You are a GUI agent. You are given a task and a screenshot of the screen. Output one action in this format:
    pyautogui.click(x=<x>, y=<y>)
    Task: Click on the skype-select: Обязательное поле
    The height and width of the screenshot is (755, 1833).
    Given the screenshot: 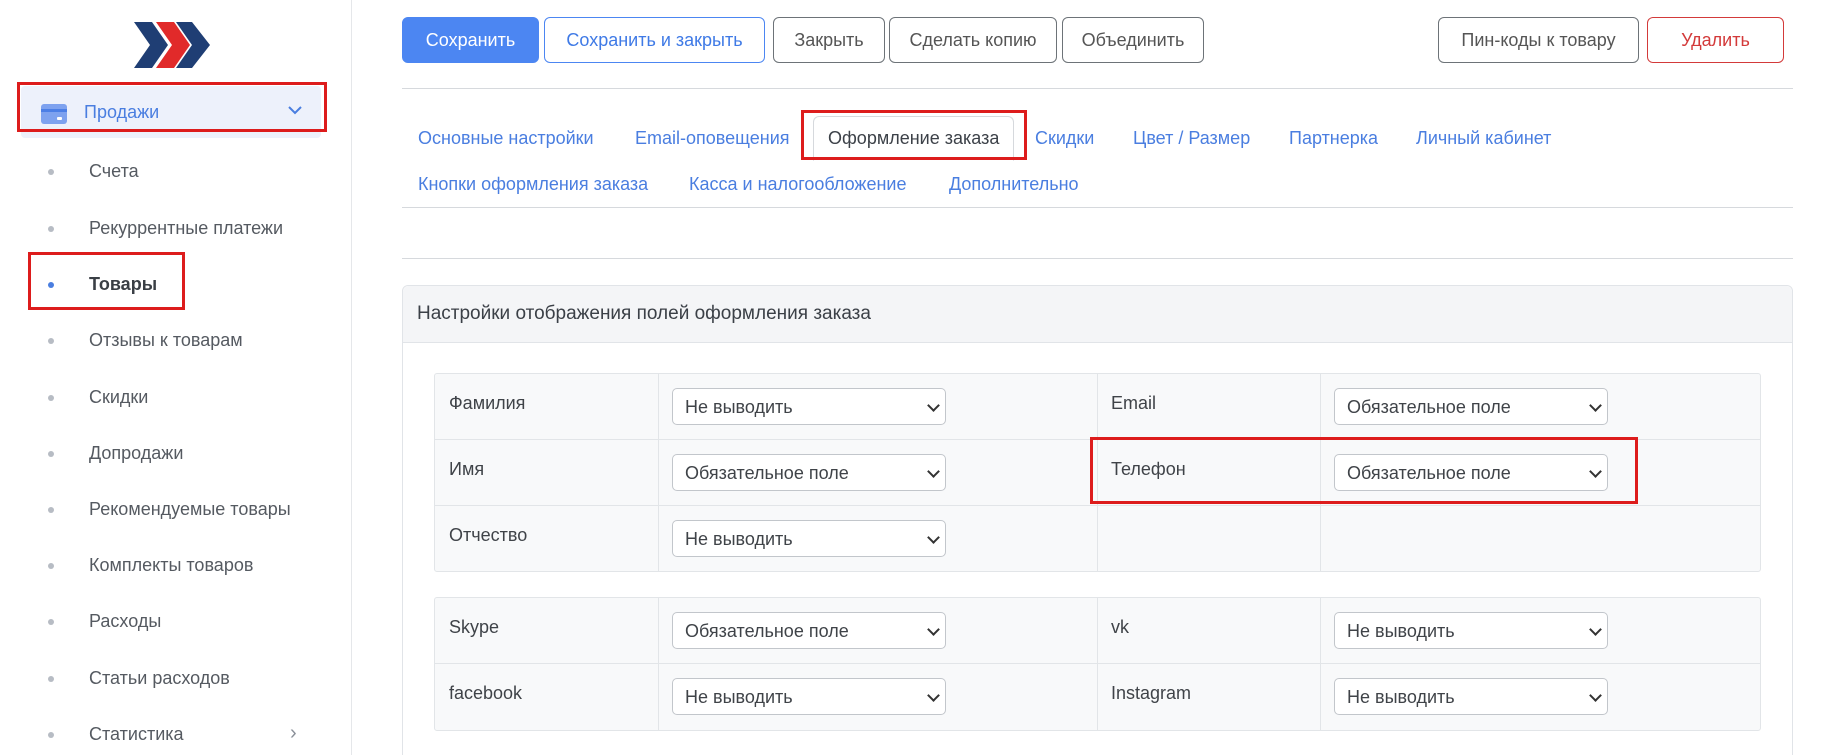 What is the action you would take?
    pyautogui.click(x=809, y=630)
    